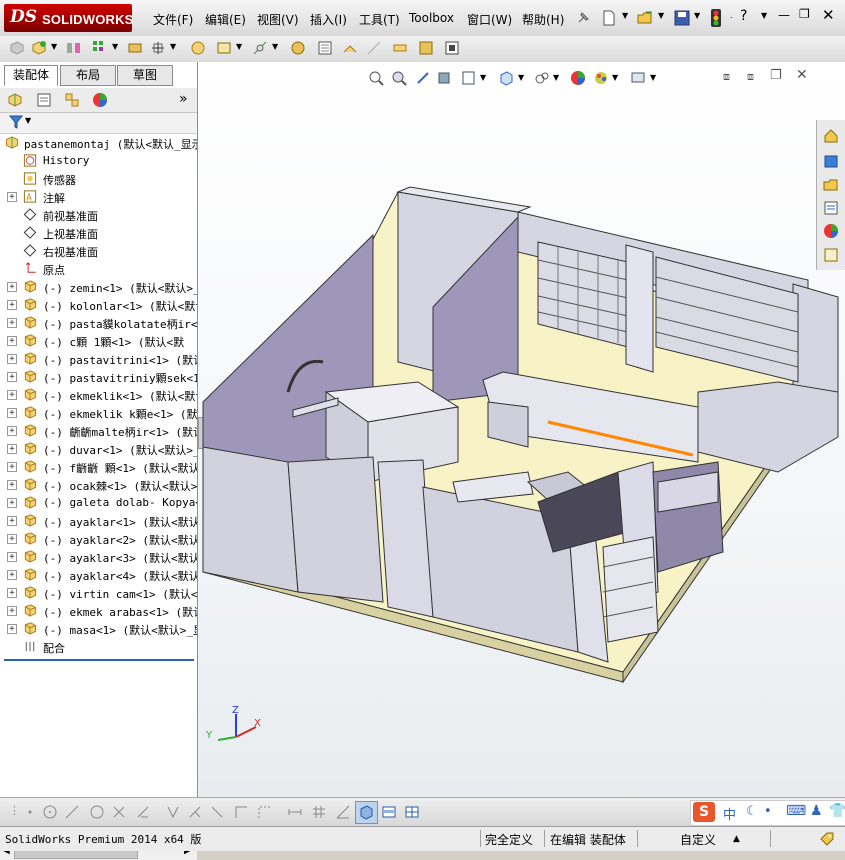 The height and width of the screenshot is (860, 845). What do you see at coordinates (275, 46) in the screenshot?
I see `reference-dropdown-icon: ▼` at bounding box center [275, 46].